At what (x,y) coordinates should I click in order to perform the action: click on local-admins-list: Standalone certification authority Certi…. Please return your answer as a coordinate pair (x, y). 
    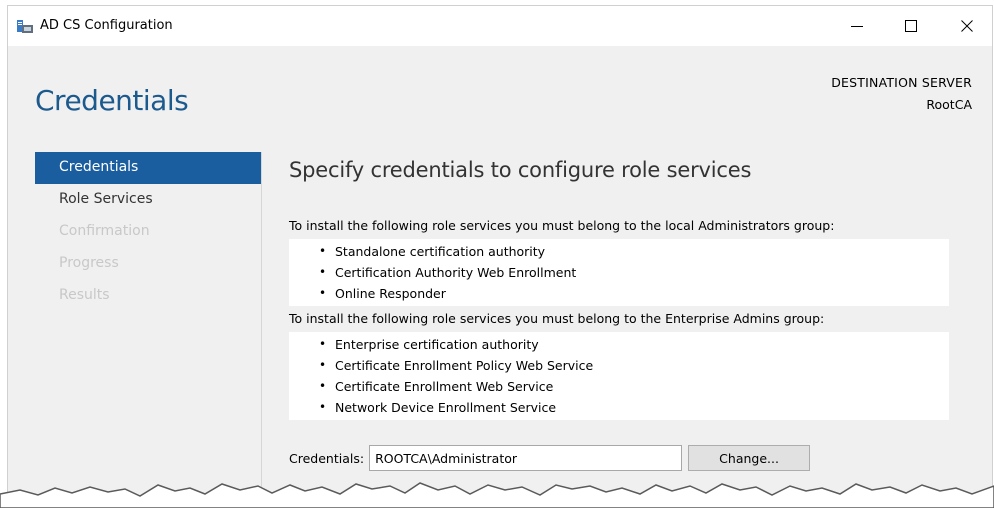
    Looking at the image, I should click on (619, 272).